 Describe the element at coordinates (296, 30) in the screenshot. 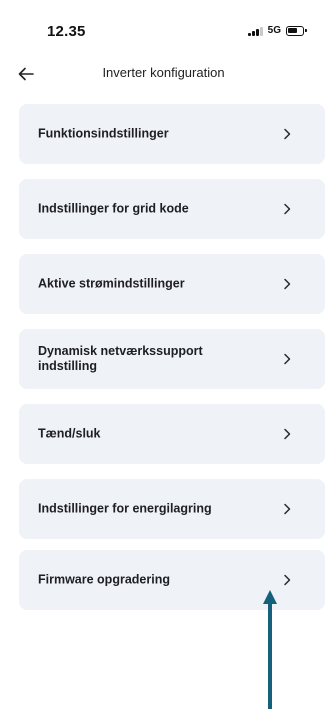

I see `battery-icon` at that location.